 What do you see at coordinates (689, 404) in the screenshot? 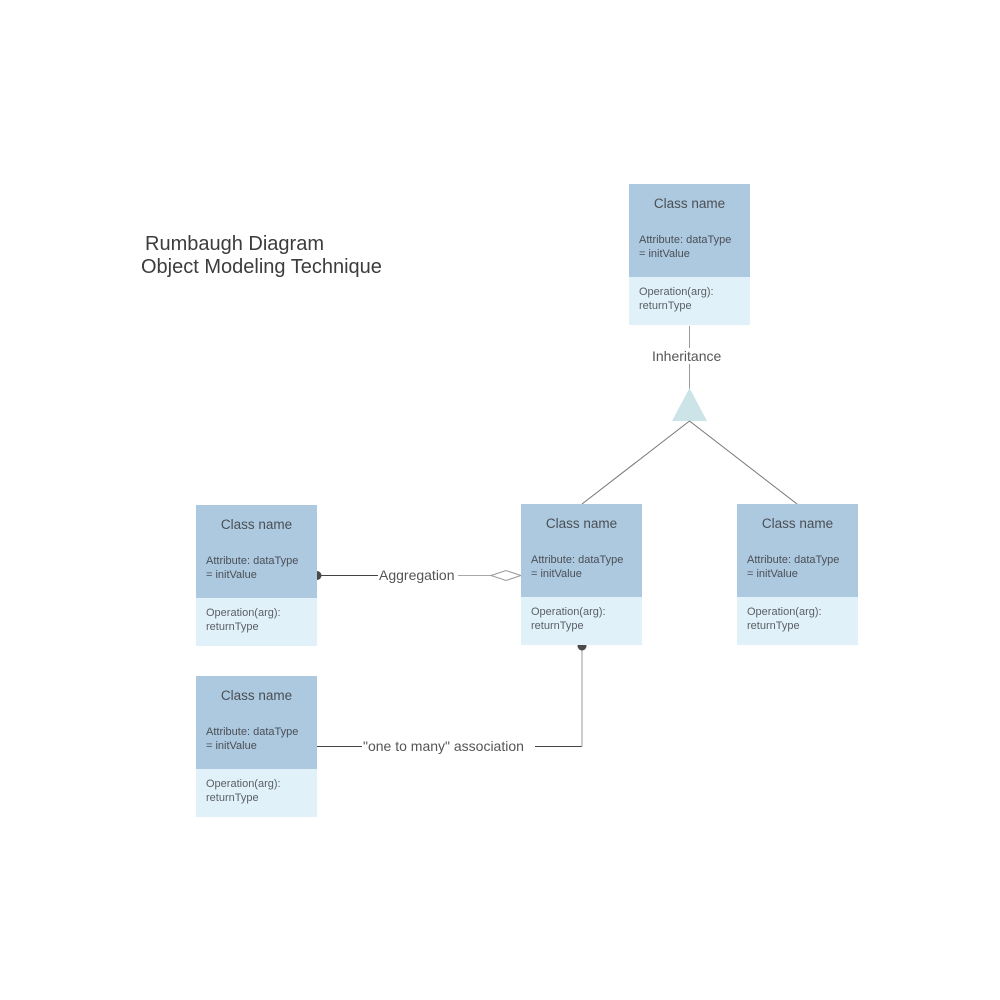
I see `inheritance-triangle-icon` at bounding box center [689, 404].